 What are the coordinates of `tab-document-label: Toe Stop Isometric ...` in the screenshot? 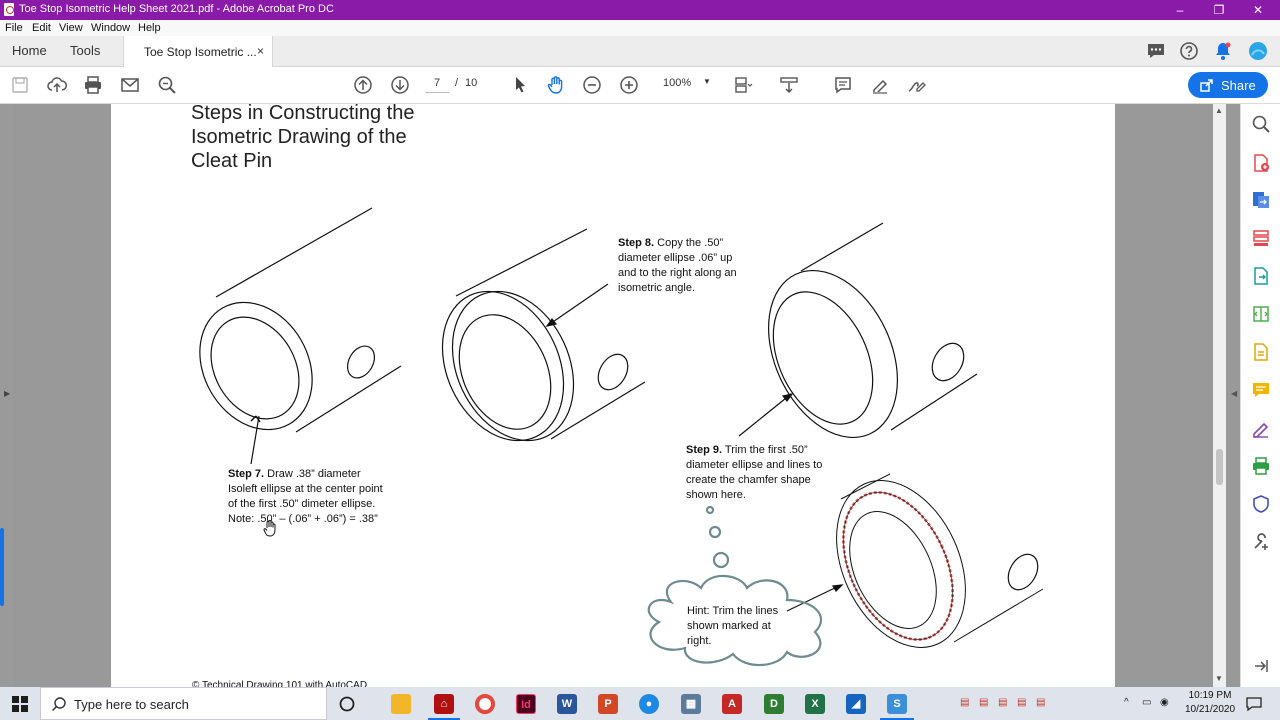 It's located at (200, 52).